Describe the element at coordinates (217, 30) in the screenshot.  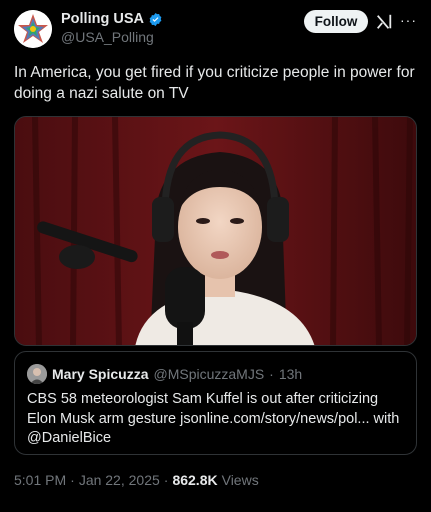
I see `tweet-header: Polling USA @USA_Polling Follow ···` at that location.